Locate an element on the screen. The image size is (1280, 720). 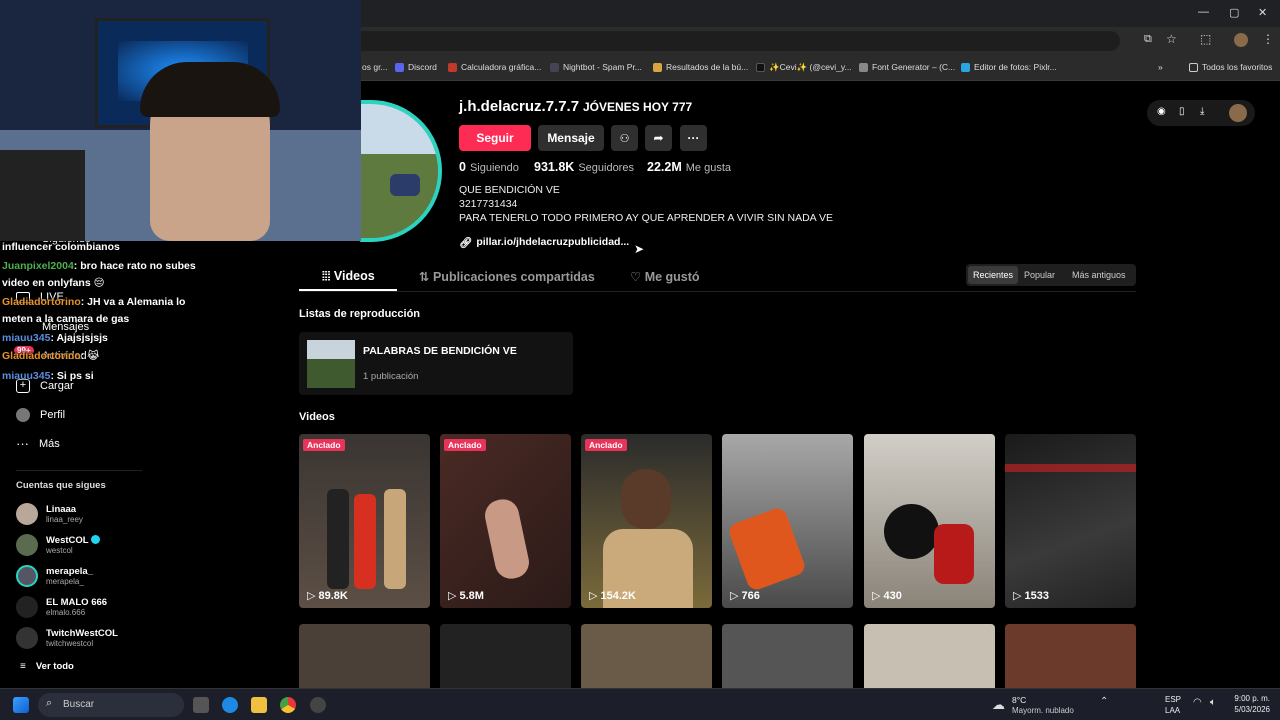
star-icon: ☆ is located at coordinates (1171, 39).